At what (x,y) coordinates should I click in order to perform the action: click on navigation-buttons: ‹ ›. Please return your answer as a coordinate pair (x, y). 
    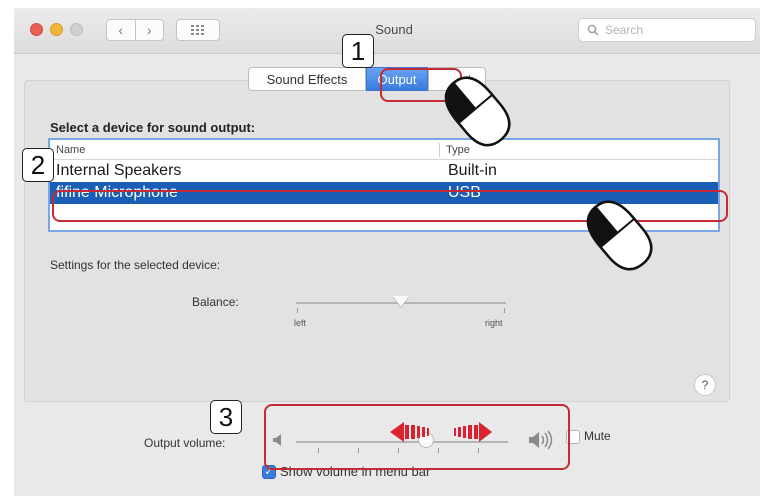
    Looking at the image, I should click on (135, 30).